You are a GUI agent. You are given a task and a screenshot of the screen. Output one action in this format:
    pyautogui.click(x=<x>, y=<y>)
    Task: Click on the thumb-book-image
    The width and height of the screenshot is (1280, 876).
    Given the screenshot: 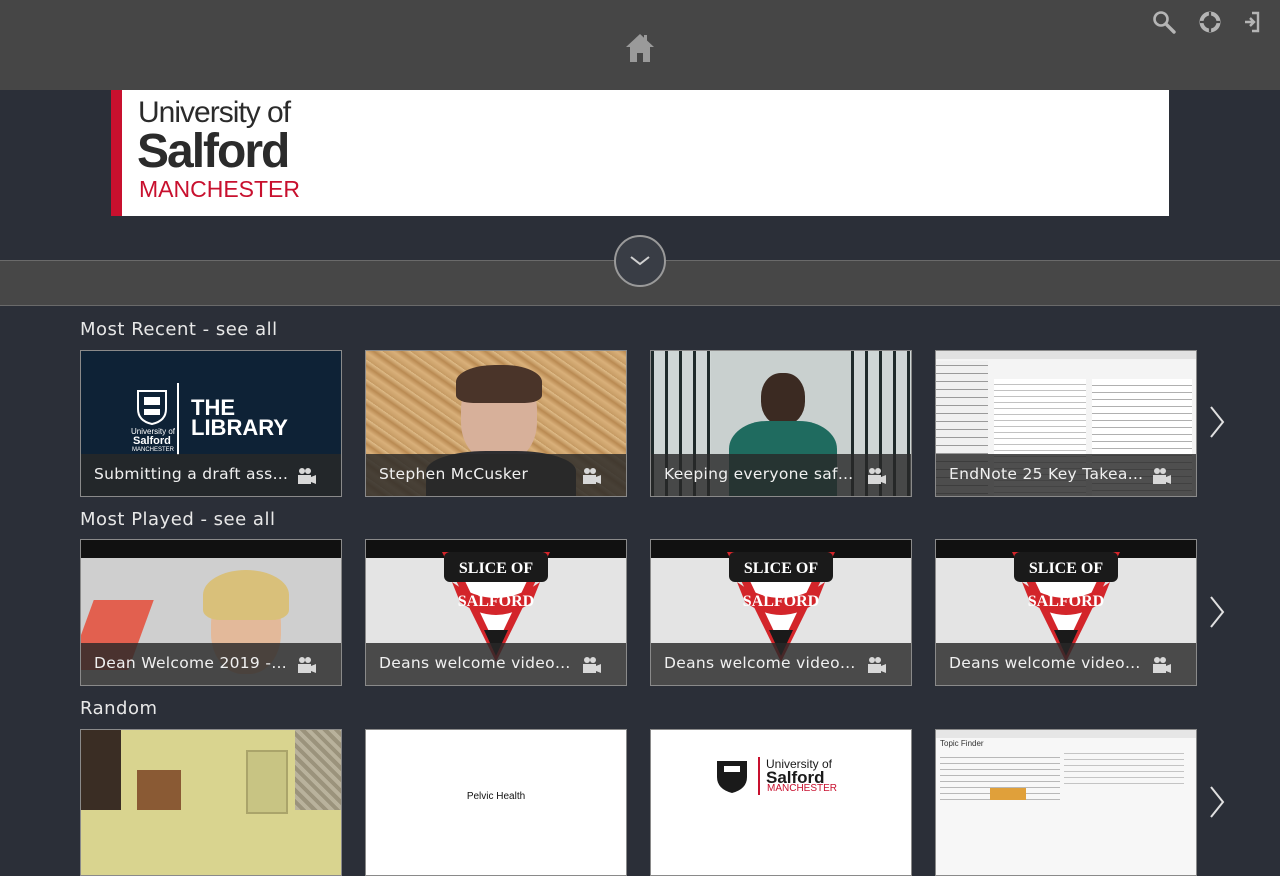 What is the action you would take?
    pyautogui.click(x=1008, y=794)
    